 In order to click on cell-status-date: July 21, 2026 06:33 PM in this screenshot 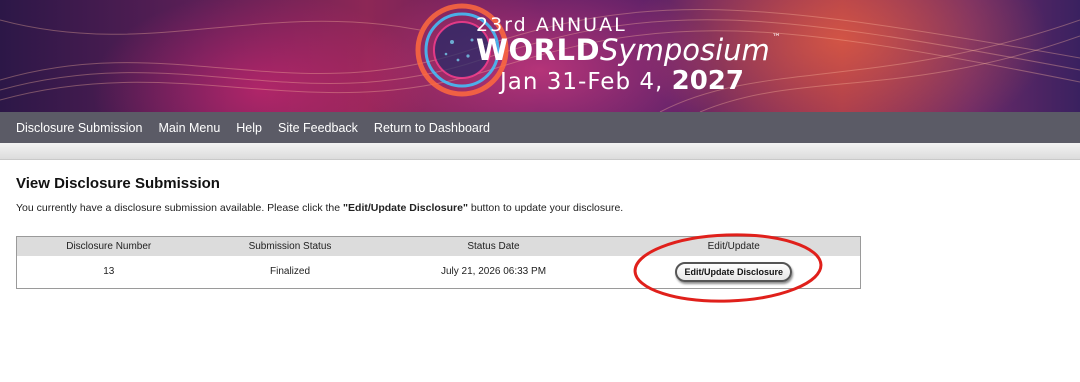, I will do `click(493, 272)`.